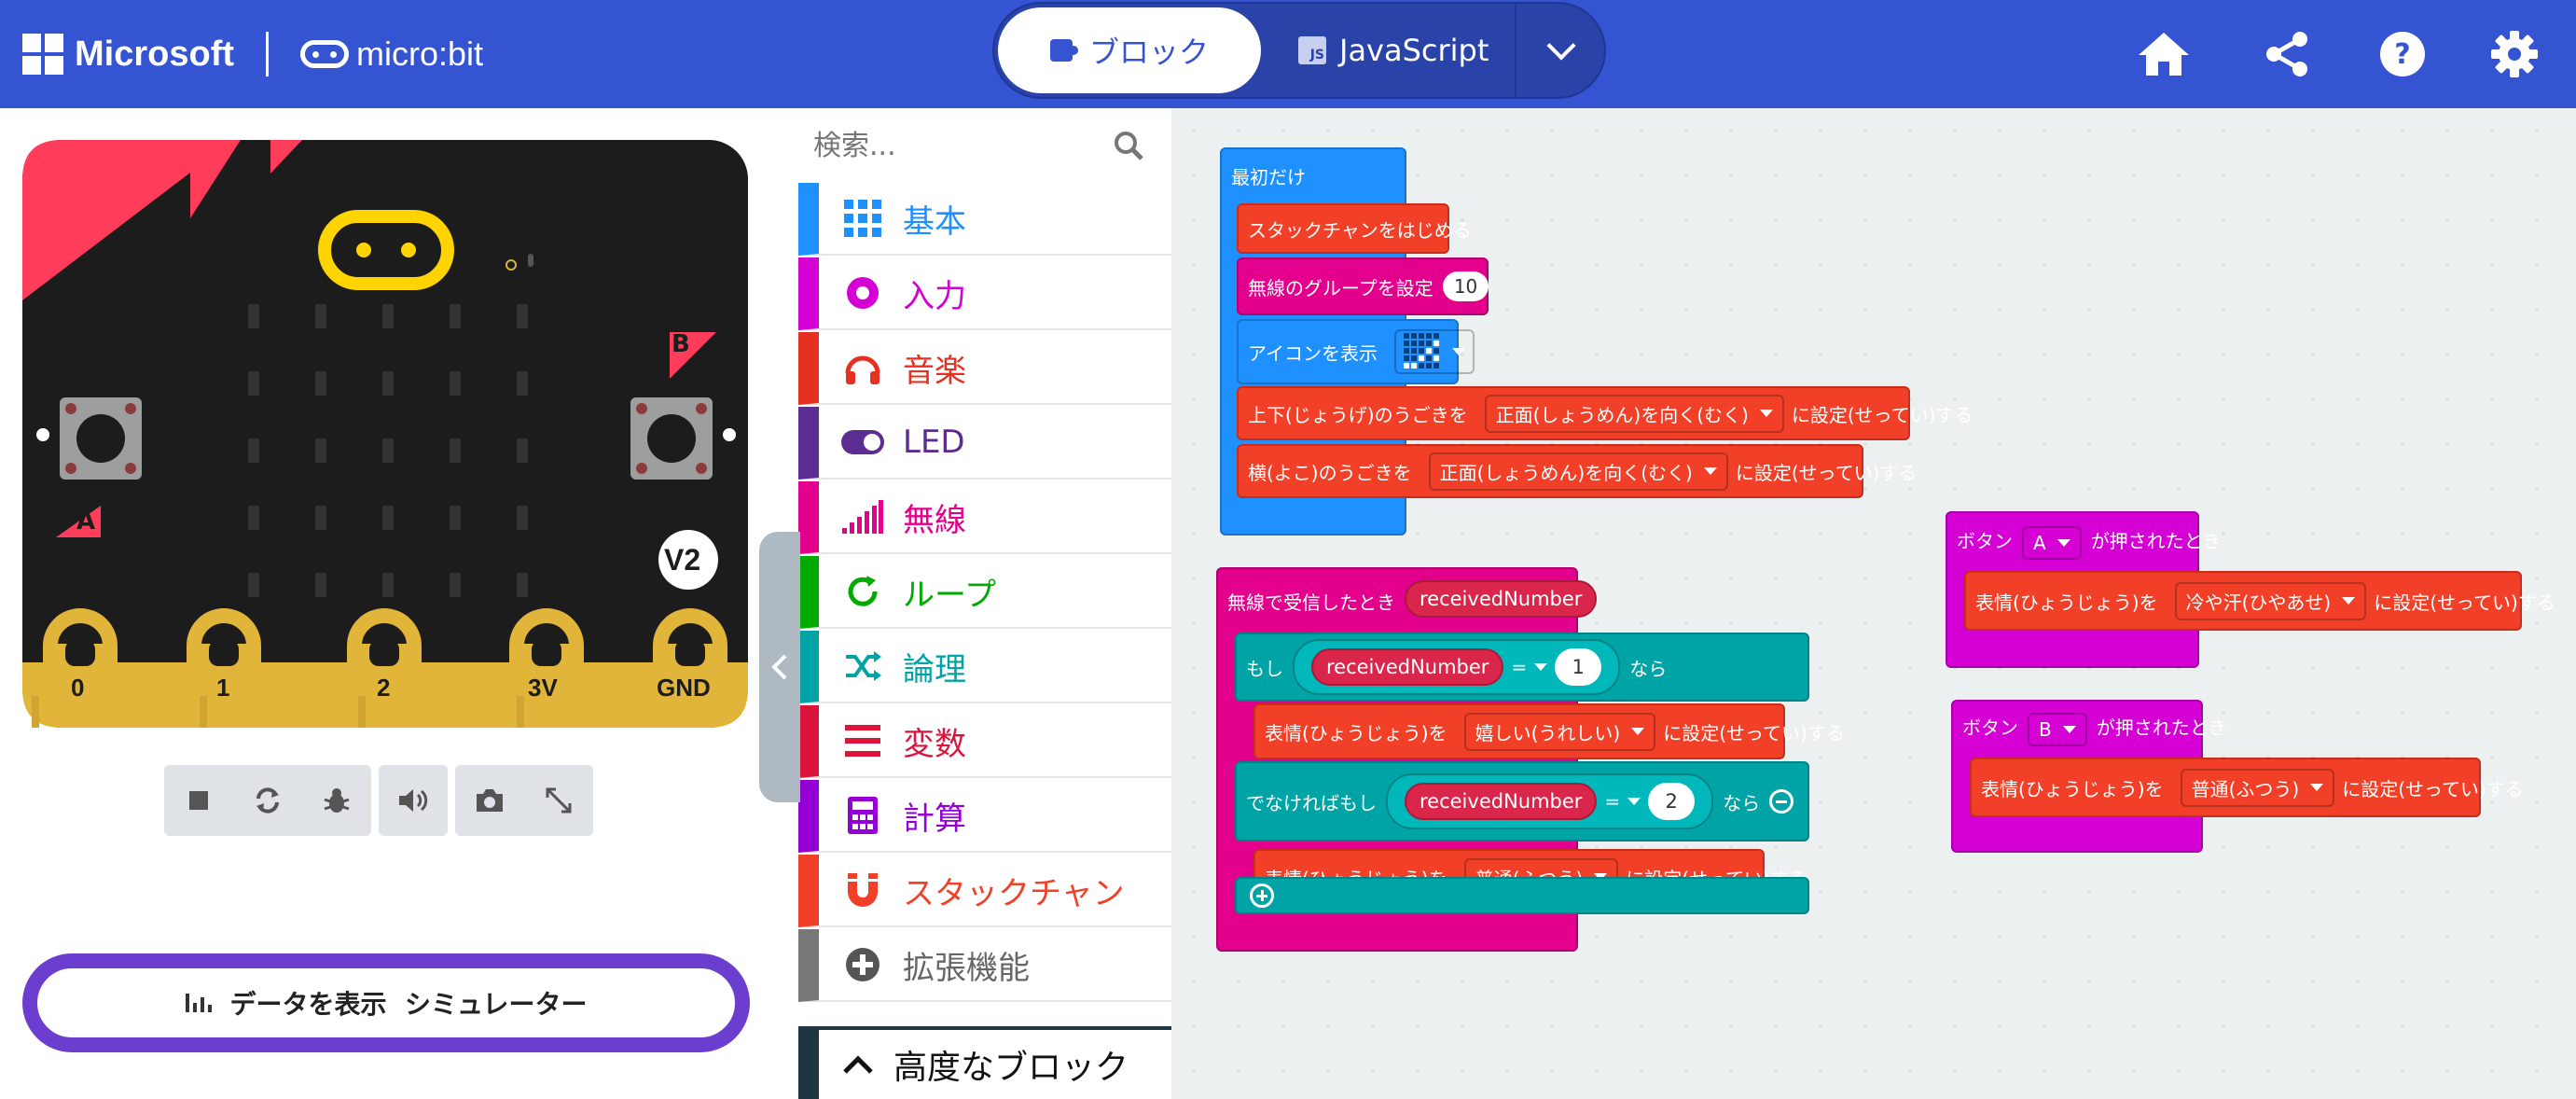  What do you see at coordinates (2270, 601) in the screenshot?
I see `button-a-face-dropdown: 冷や汗(ひやあせ)` at bounding box center [2270, 601].